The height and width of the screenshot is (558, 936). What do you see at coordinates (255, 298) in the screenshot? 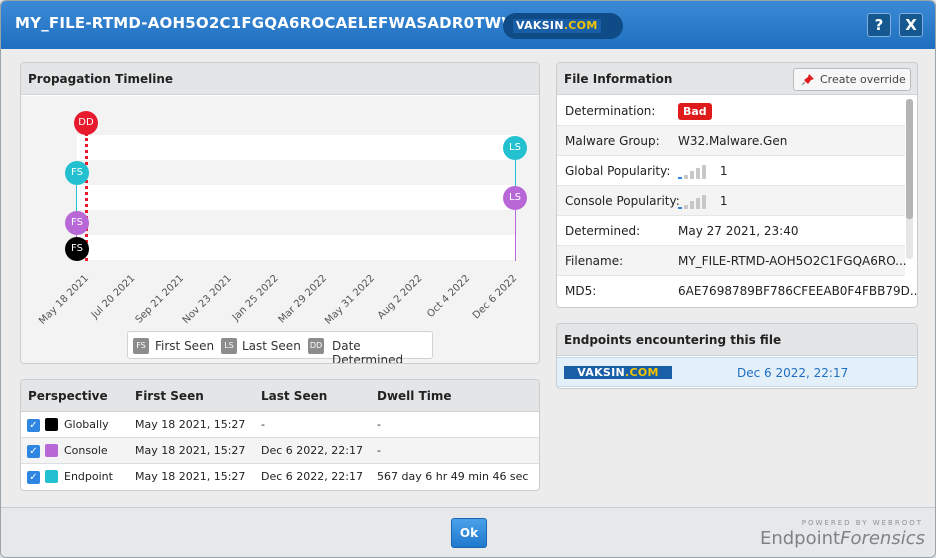
I see `x-tick-label: Jan 25 2022` at bounding box center [255, 298].